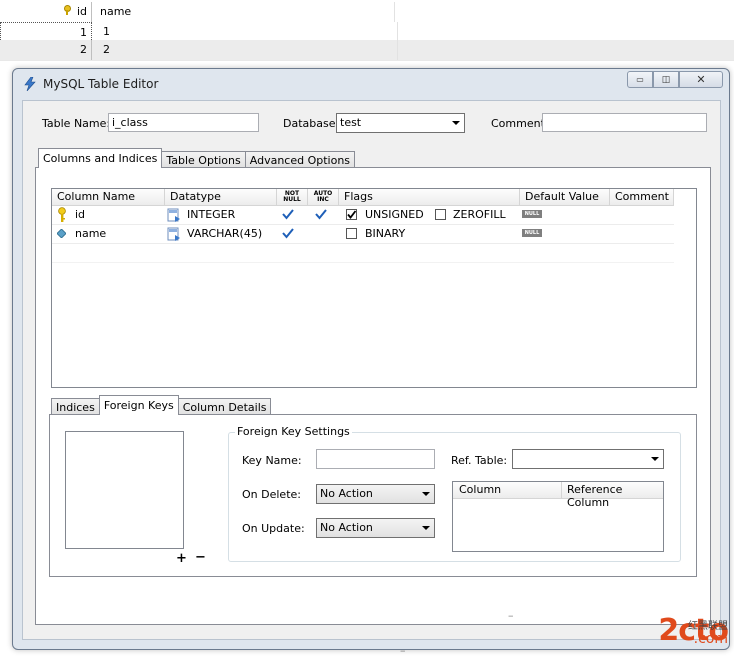 This screenshot has height=657, width=734. I want to click on header-name: name, so click(116, 11).